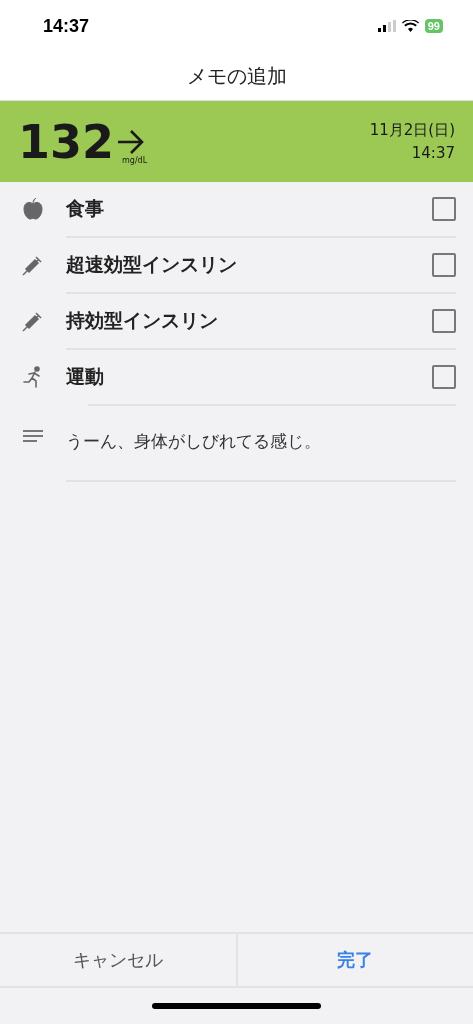 This screenshot has width=473, height=1024. What do you see at coordinates (433, 26) in the screenshot?
I see `battery-icon: 99` at bounding box center [433, 26].